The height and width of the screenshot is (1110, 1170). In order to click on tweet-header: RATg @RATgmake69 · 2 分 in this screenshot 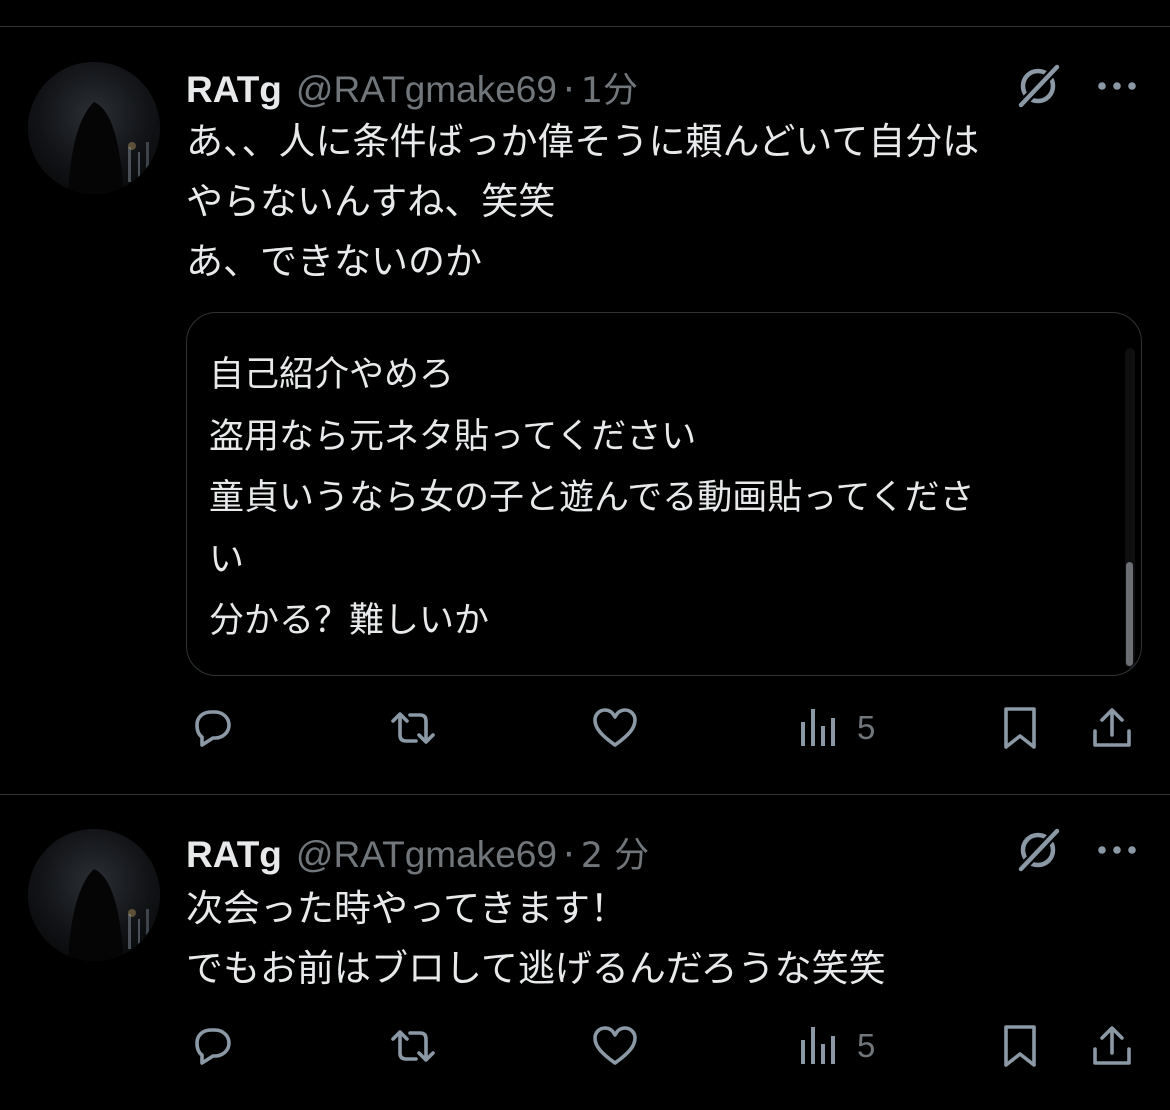, I will do `click(417, 851)`.